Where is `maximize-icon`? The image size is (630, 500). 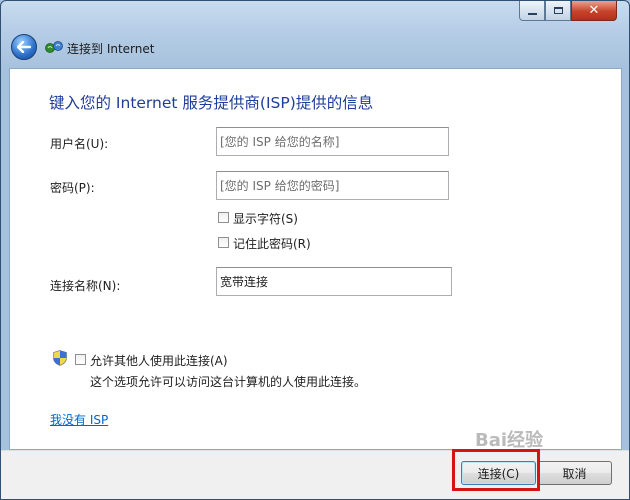
maximize-icon is located at coordinates (558, 10).